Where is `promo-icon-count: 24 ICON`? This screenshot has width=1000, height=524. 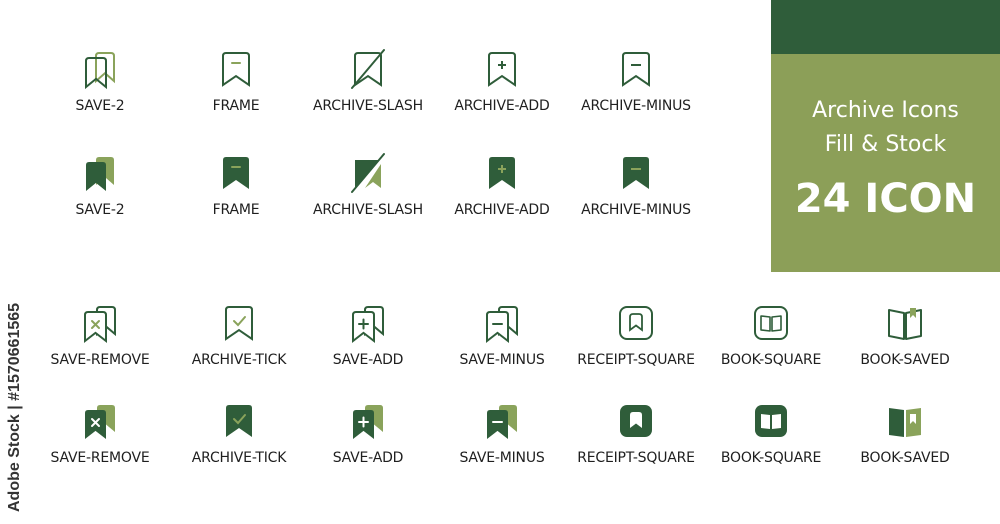 promo-icon-count: 24 ICON is located at coordinates (885, 199).